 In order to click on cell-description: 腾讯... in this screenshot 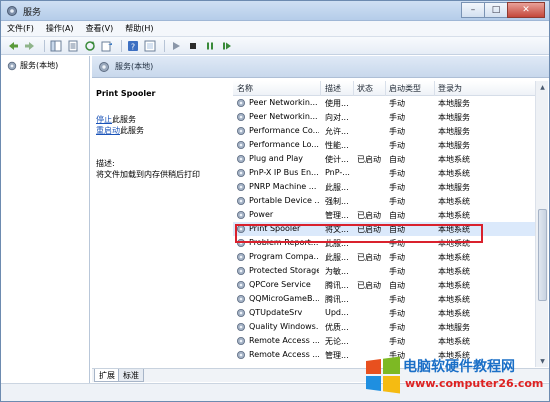, I will do `click(337, 285)`.